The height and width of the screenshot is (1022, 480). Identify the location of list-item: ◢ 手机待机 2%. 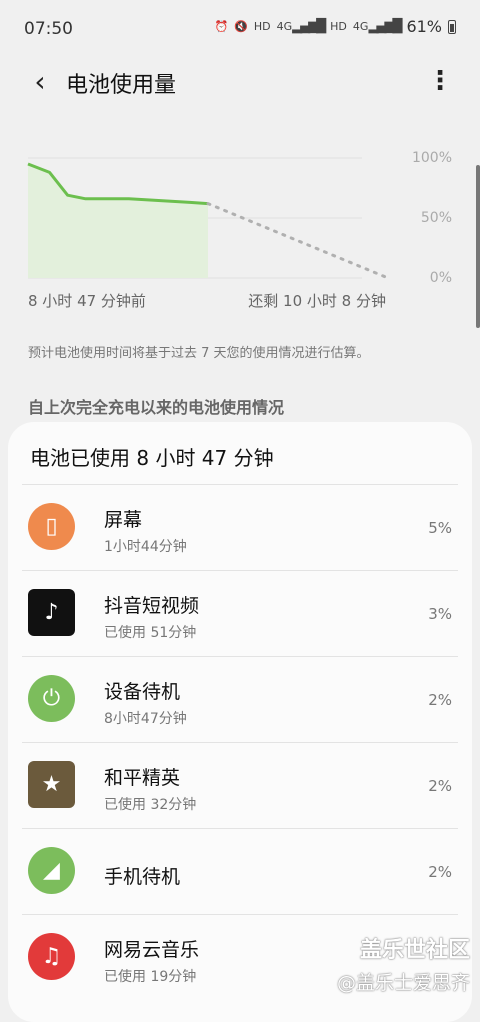
(240, 871).